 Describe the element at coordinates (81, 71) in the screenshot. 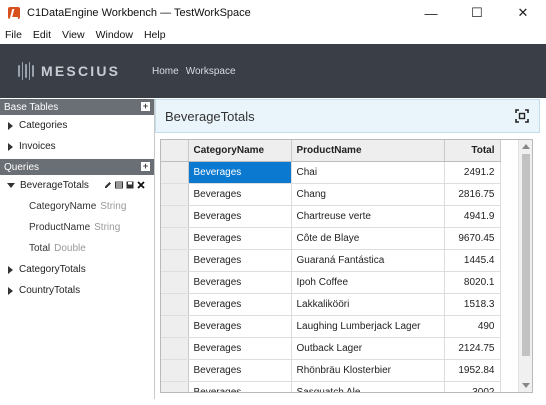

I see `logo-text: MESCIUS` at that location.